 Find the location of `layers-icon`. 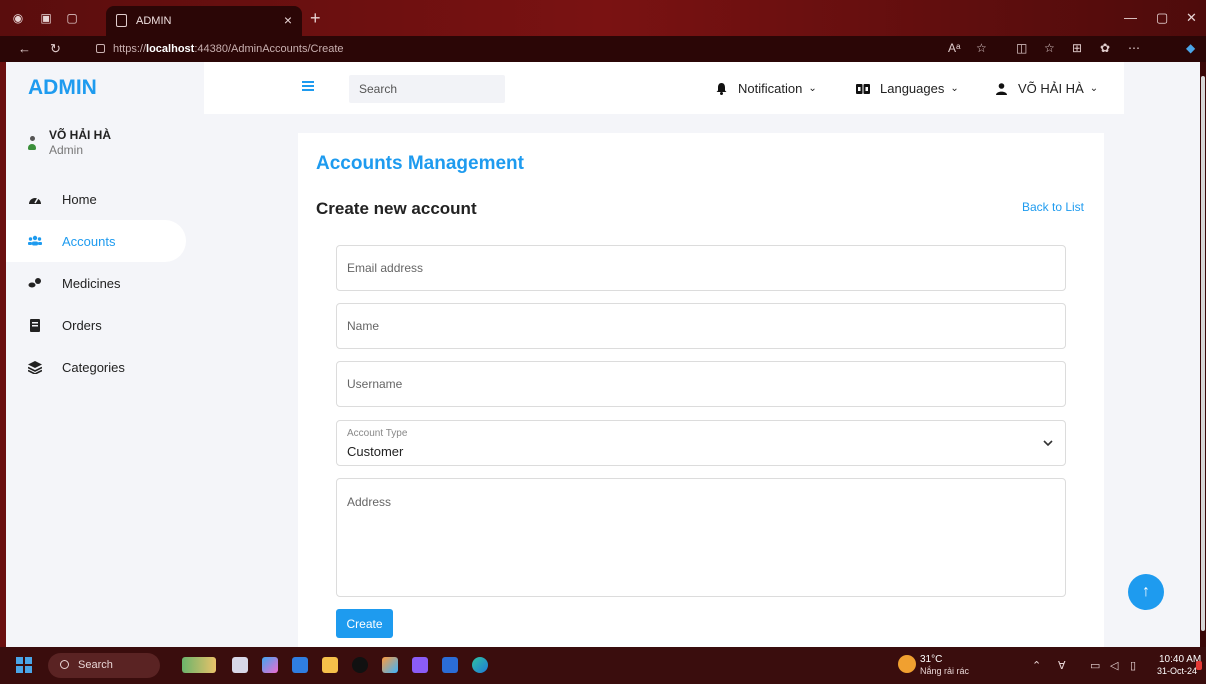

layers-icon is located at coordinates (35, 367).